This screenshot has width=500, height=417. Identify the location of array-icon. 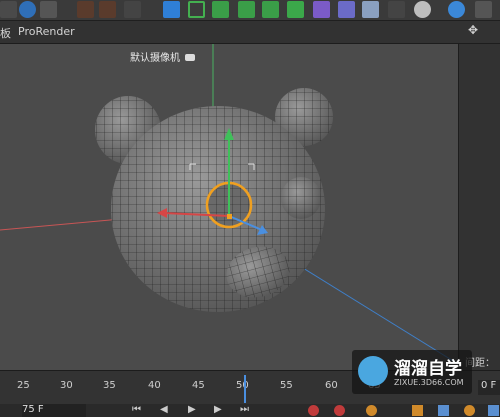
(246, 9).